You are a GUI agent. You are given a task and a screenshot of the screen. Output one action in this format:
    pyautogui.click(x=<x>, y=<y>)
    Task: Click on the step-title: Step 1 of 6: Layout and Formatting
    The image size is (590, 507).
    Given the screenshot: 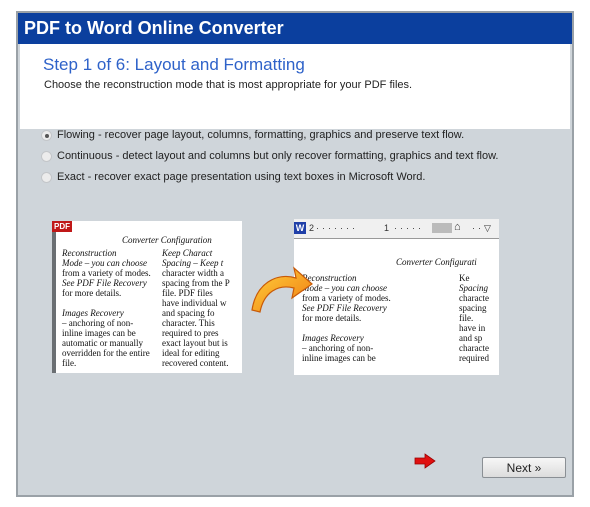 What is the action you would take?
    pyautogui.click(x=174, y=64)
    